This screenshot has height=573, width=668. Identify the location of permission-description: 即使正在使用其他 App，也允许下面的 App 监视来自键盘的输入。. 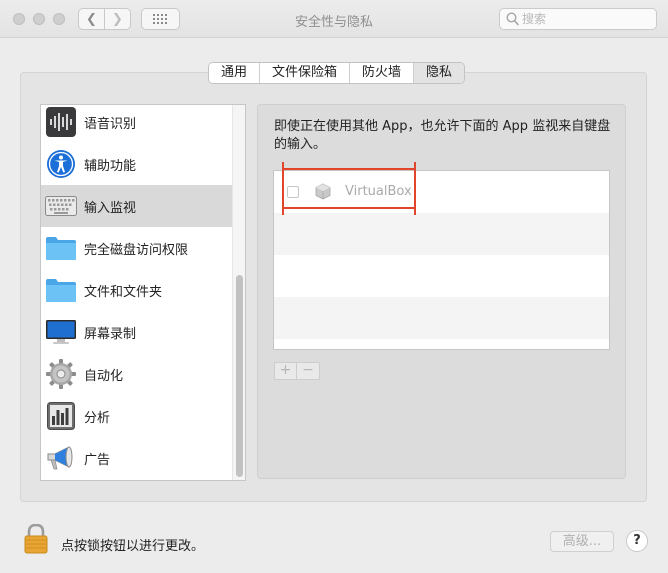
(442, 135).